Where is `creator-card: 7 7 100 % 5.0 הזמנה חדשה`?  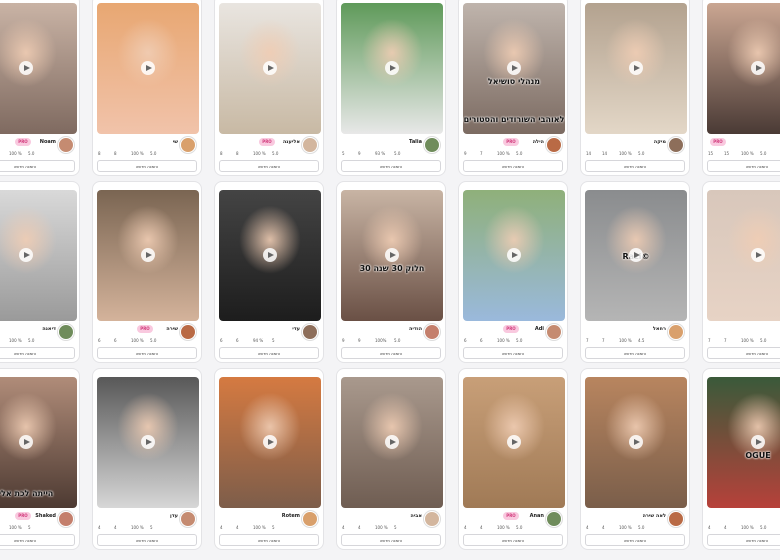
creator-card: 7 7 100 % 5.0 הזמנה חדשה is located at coordinates (741, 272).